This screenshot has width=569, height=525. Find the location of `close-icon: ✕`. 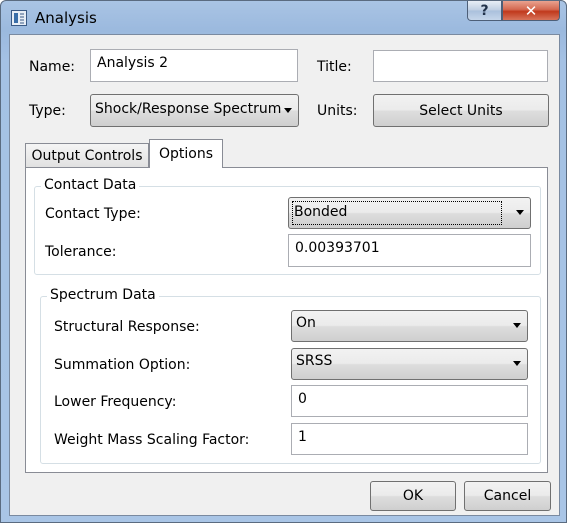

close-icon: ✕ is located at coordinates (531, 10).